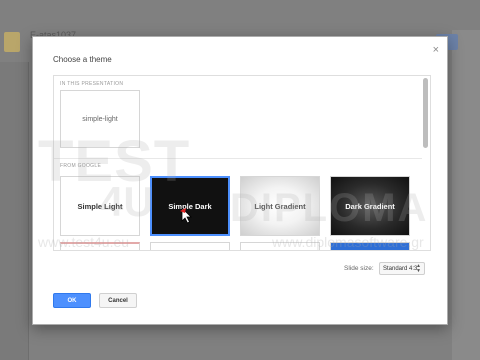  Describe the element at coordinates (118, 300) in the screenshot. I see `cancel-button: Cancel` at that location.